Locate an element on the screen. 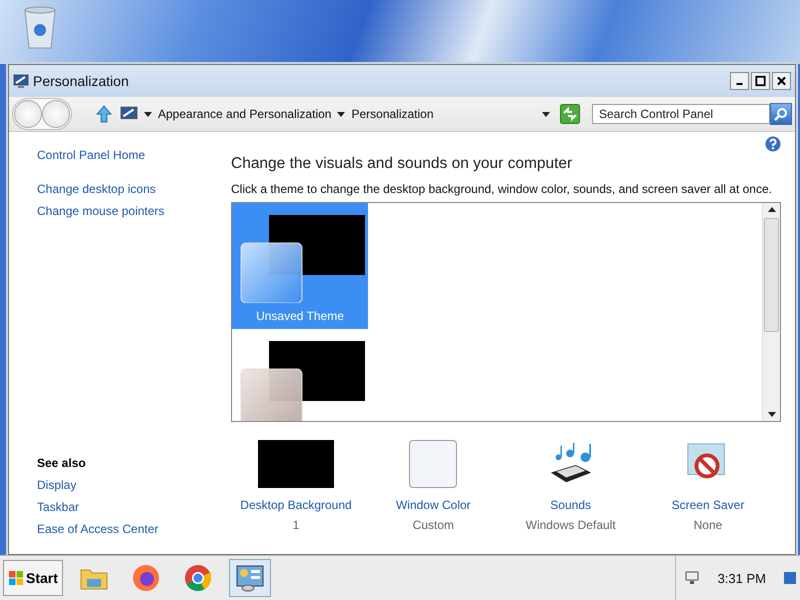  search-icon is located at coordinates (781, 114).